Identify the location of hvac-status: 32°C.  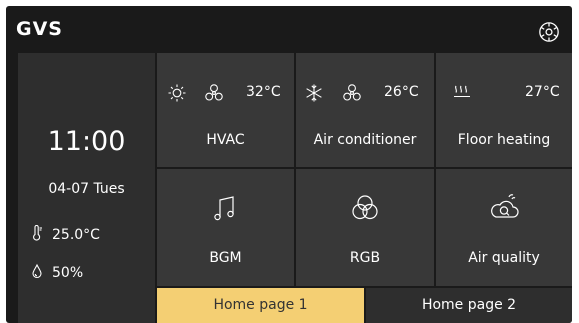
(225, 93).